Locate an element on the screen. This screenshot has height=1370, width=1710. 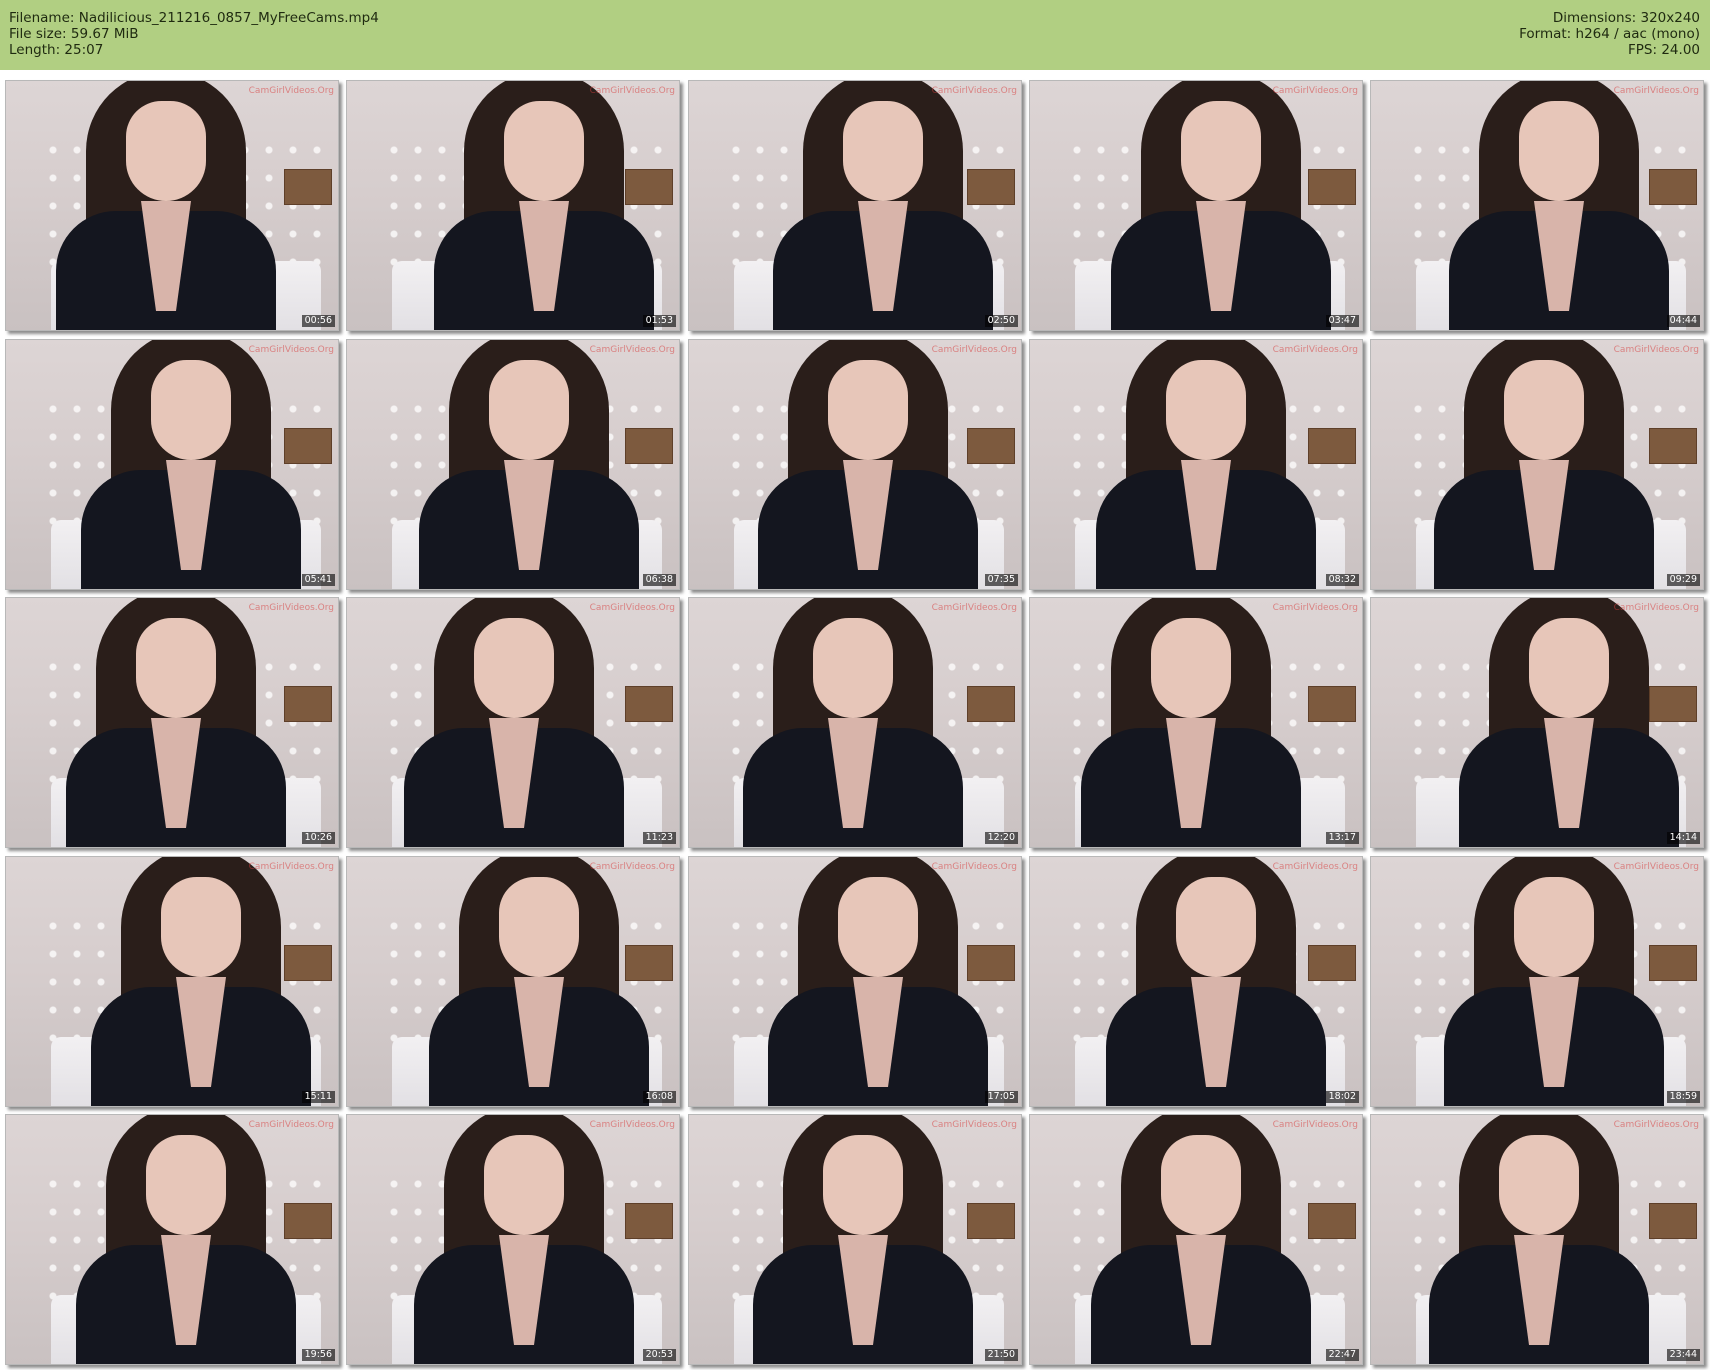
video-frame-thumbnail: CamGirlVideos.Org 18:02 is located at coordinates (1196, 981).